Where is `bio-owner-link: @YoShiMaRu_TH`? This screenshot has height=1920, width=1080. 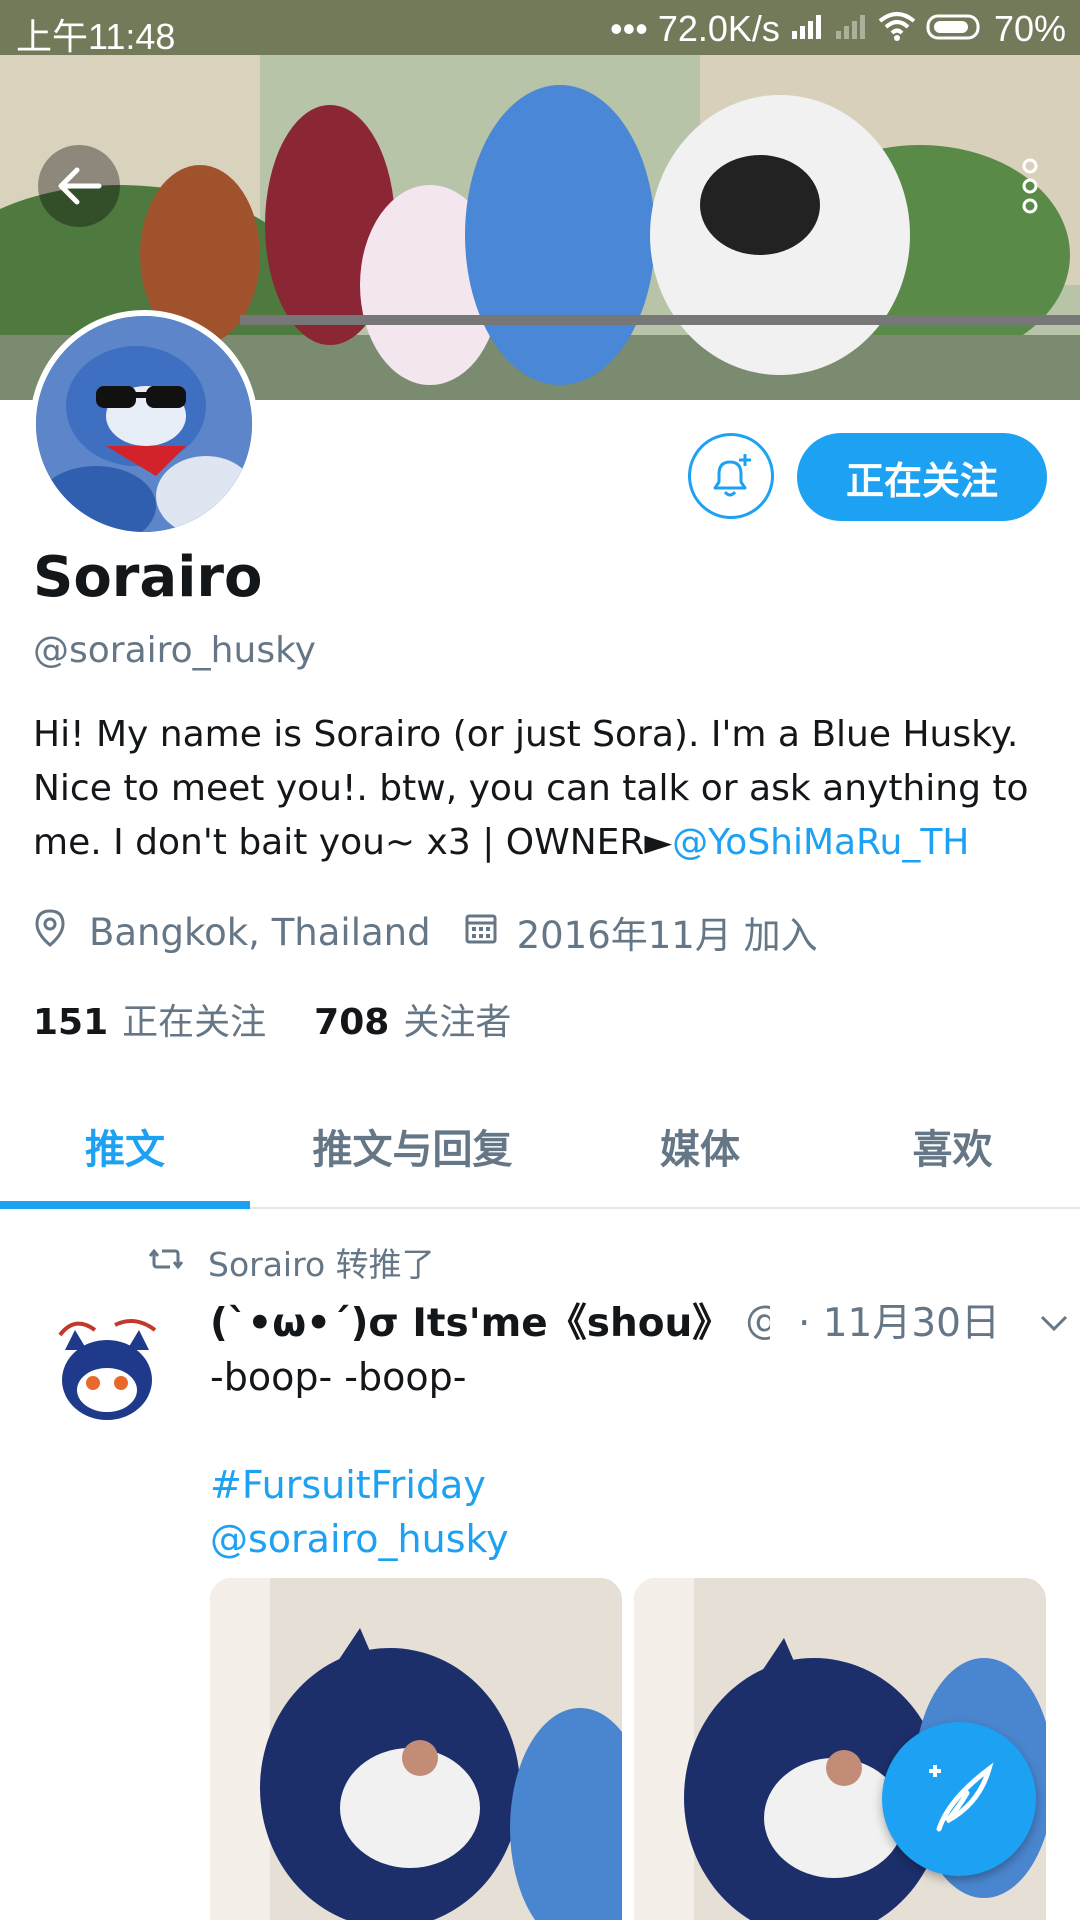 bio-owner-link: @YoShiMaRu_TH is located at coordinates (820, 842).